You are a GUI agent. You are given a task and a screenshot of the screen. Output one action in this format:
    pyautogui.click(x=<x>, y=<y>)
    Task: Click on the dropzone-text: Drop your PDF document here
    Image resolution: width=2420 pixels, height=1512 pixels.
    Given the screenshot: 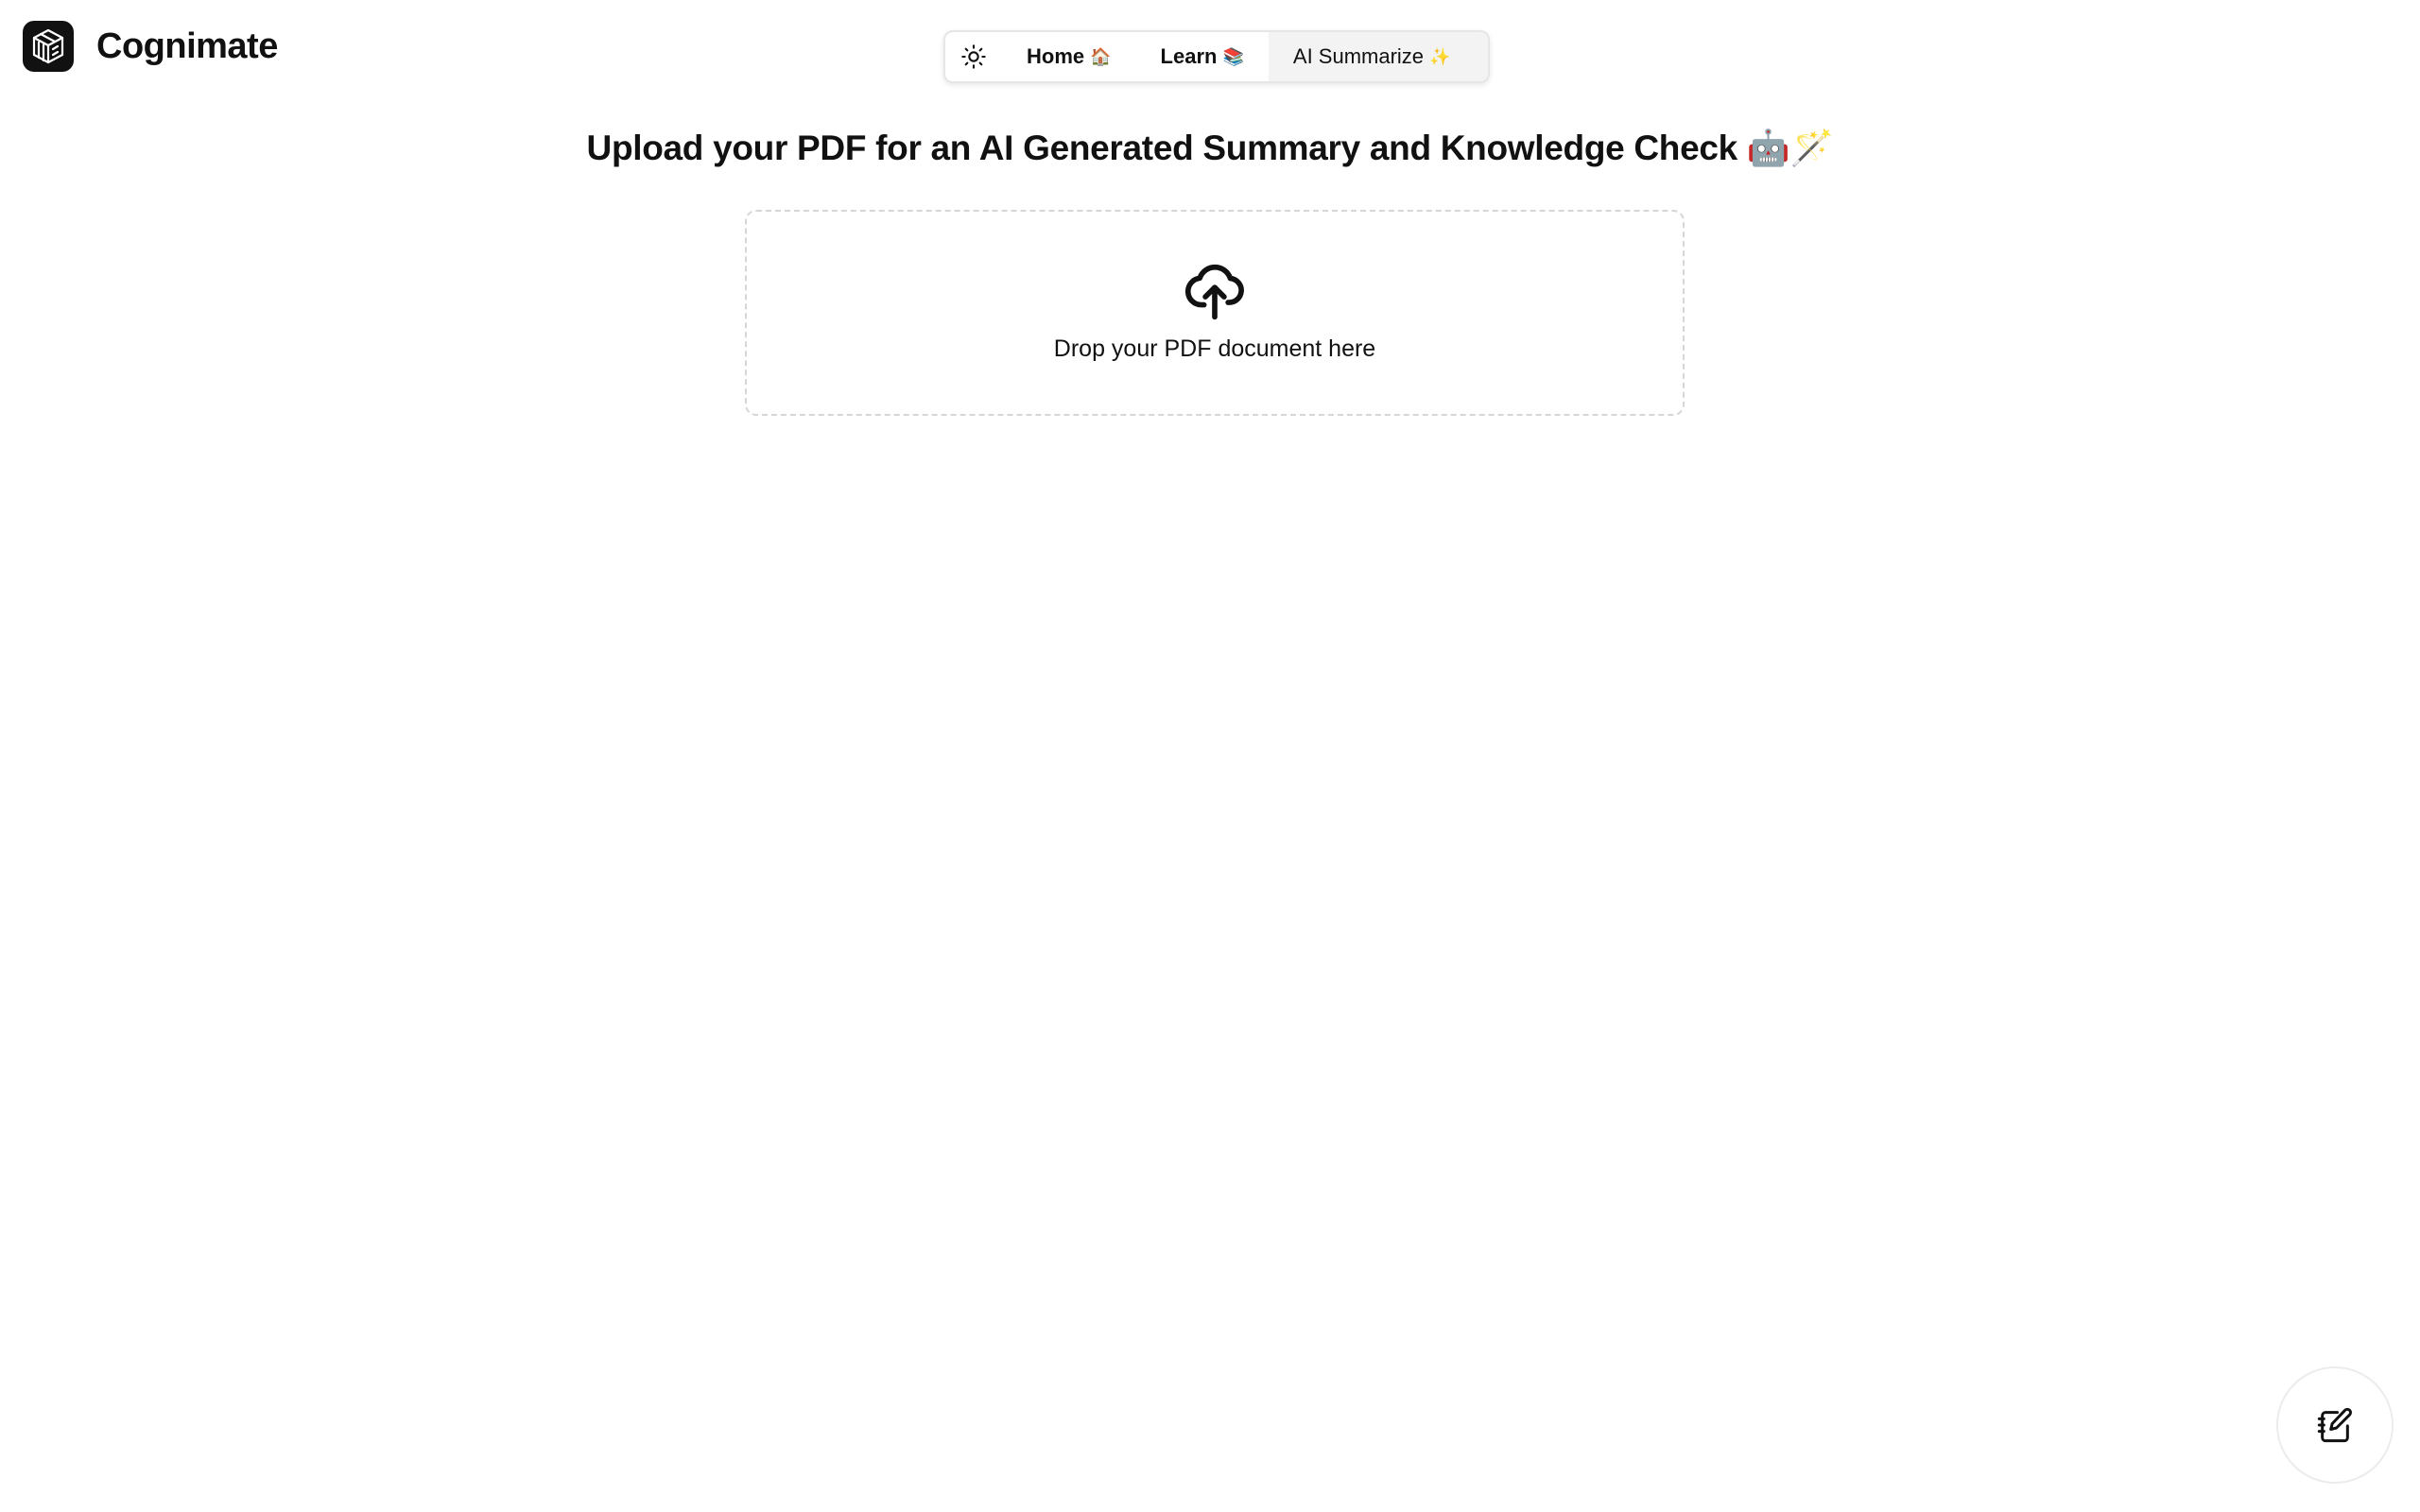 What is the action you would take?
    pyautogui.click(x=1214, y=348)
    